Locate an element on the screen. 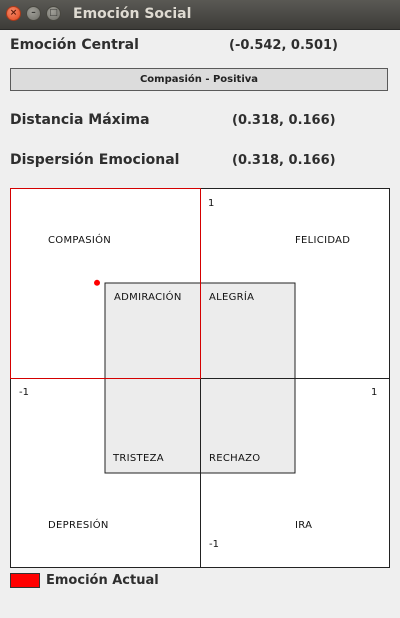  tick-y-min: -1 is located at coordinates (214, 544).